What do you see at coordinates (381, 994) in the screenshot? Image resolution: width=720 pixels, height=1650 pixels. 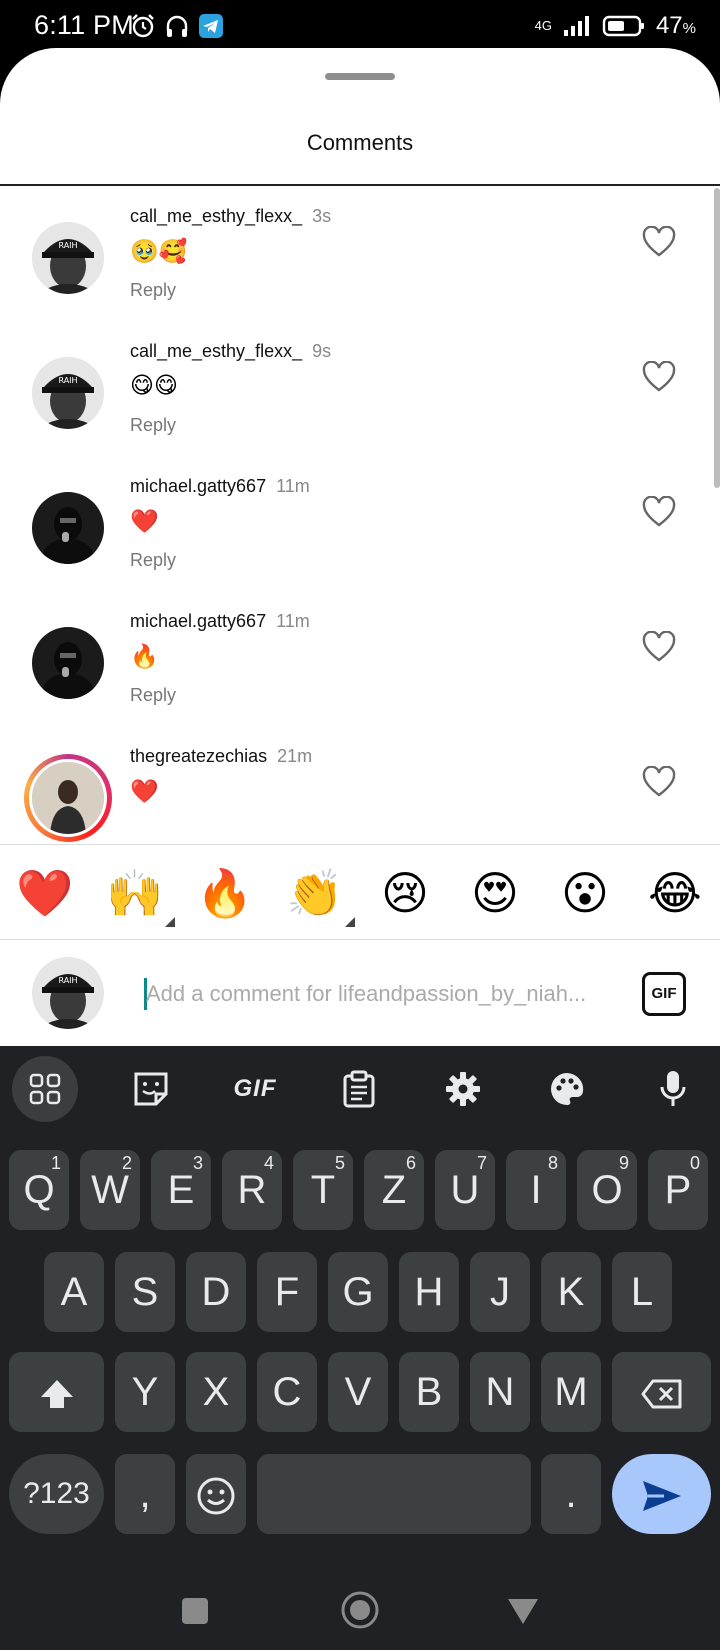 I see `comment-input` at bounding box center [381, 994].